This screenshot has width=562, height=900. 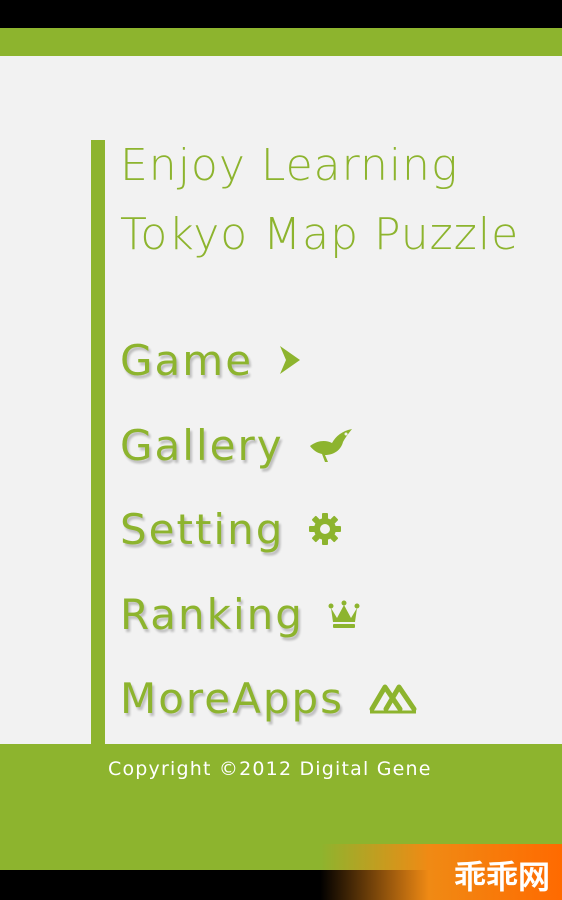 I want to click on crown-icon, so click(x=344, y=614).